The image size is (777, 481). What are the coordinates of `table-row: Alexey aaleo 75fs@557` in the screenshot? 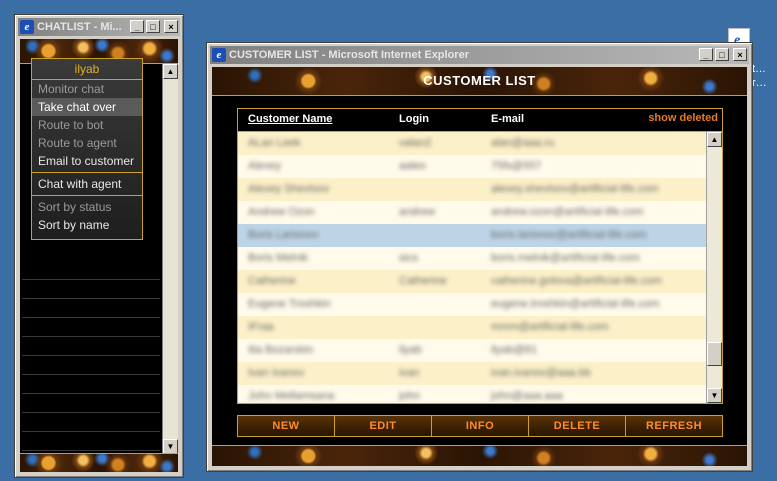 It's located at (472, 166).